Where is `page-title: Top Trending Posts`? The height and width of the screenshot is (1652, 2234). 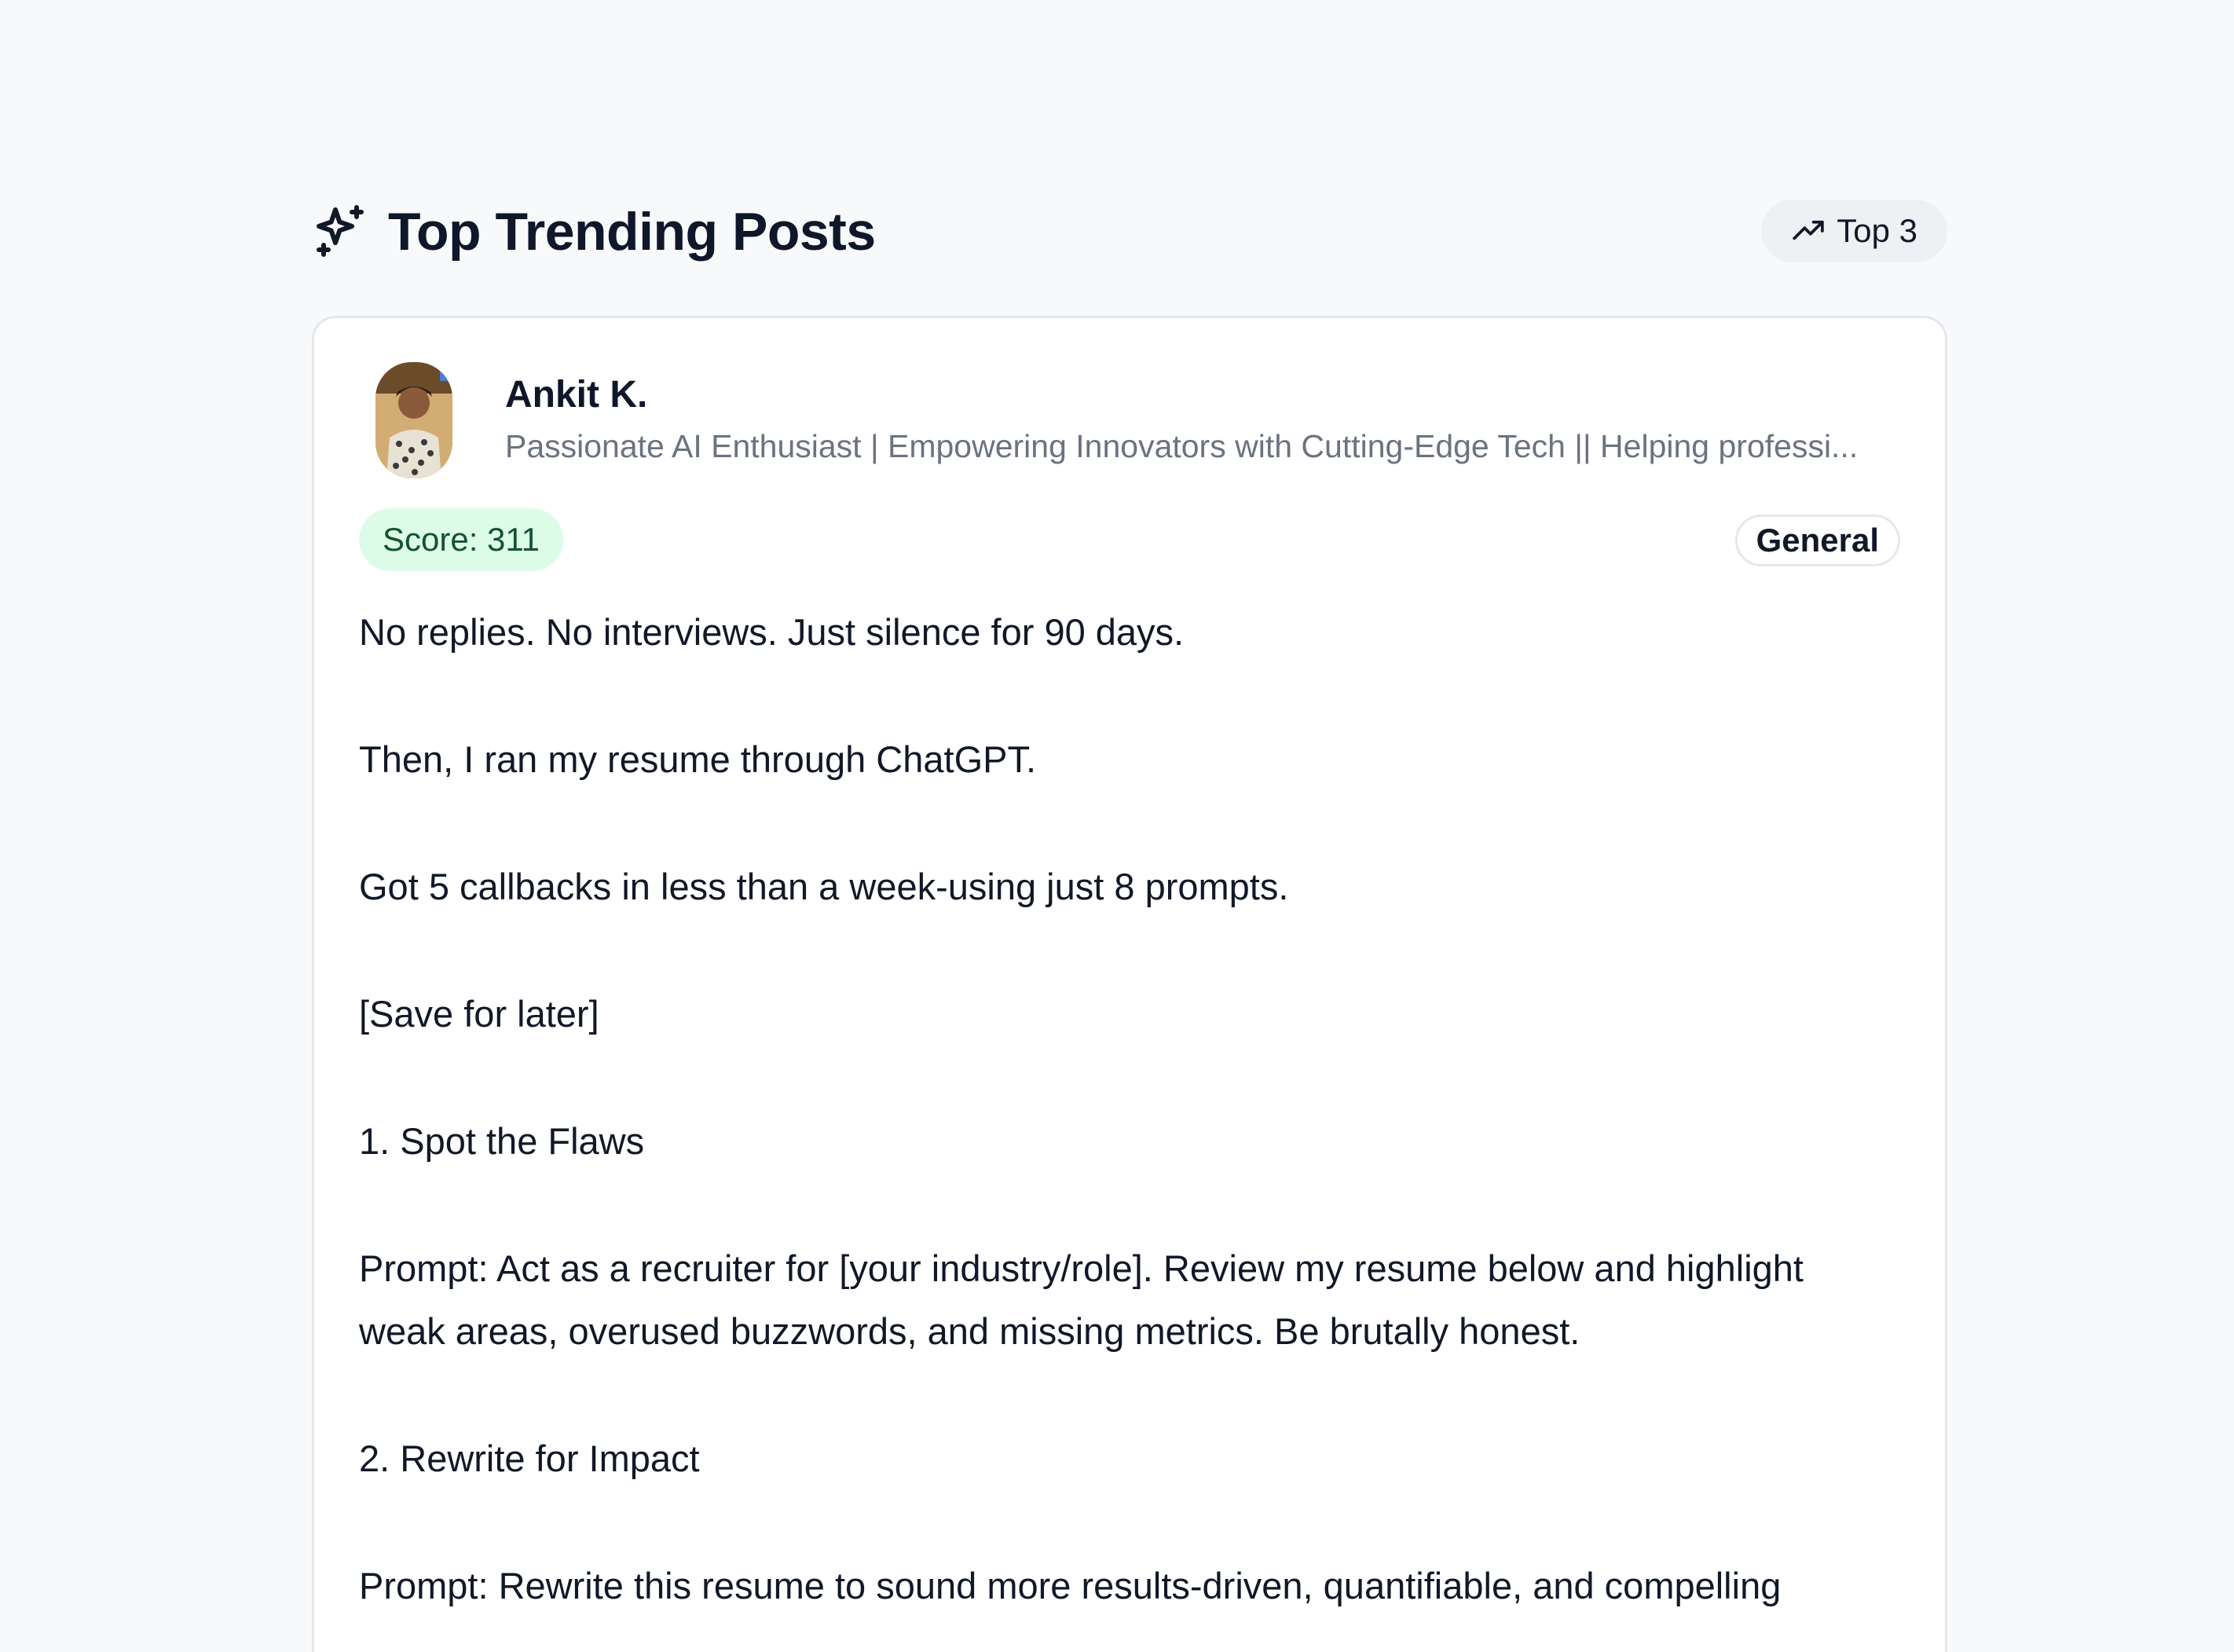
page-title: Top Trending Posts is located at coordinates (632, 232).